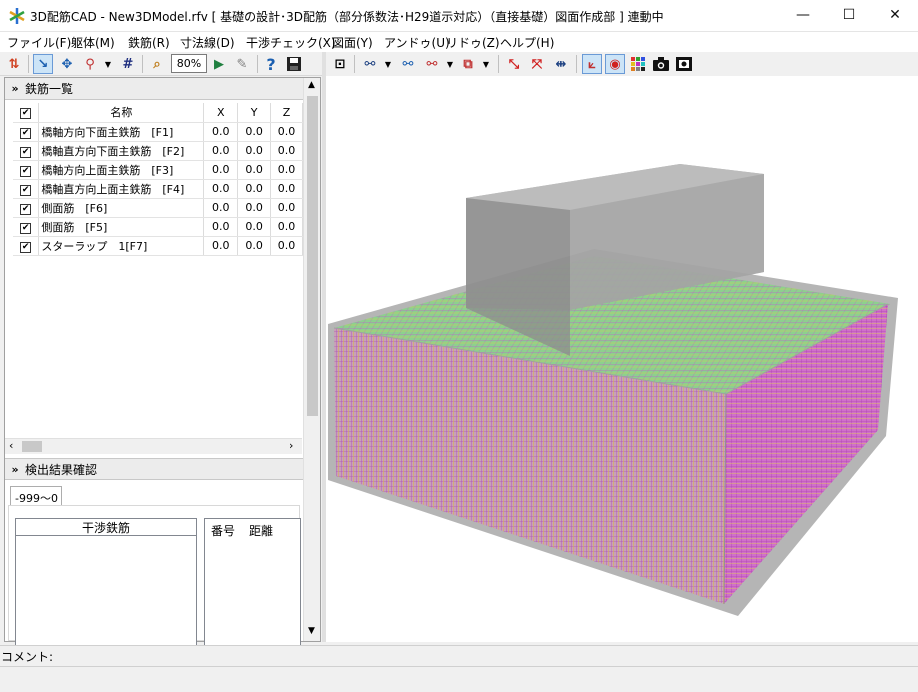  I want to click on export-icon: ✎, so click(242, 64).